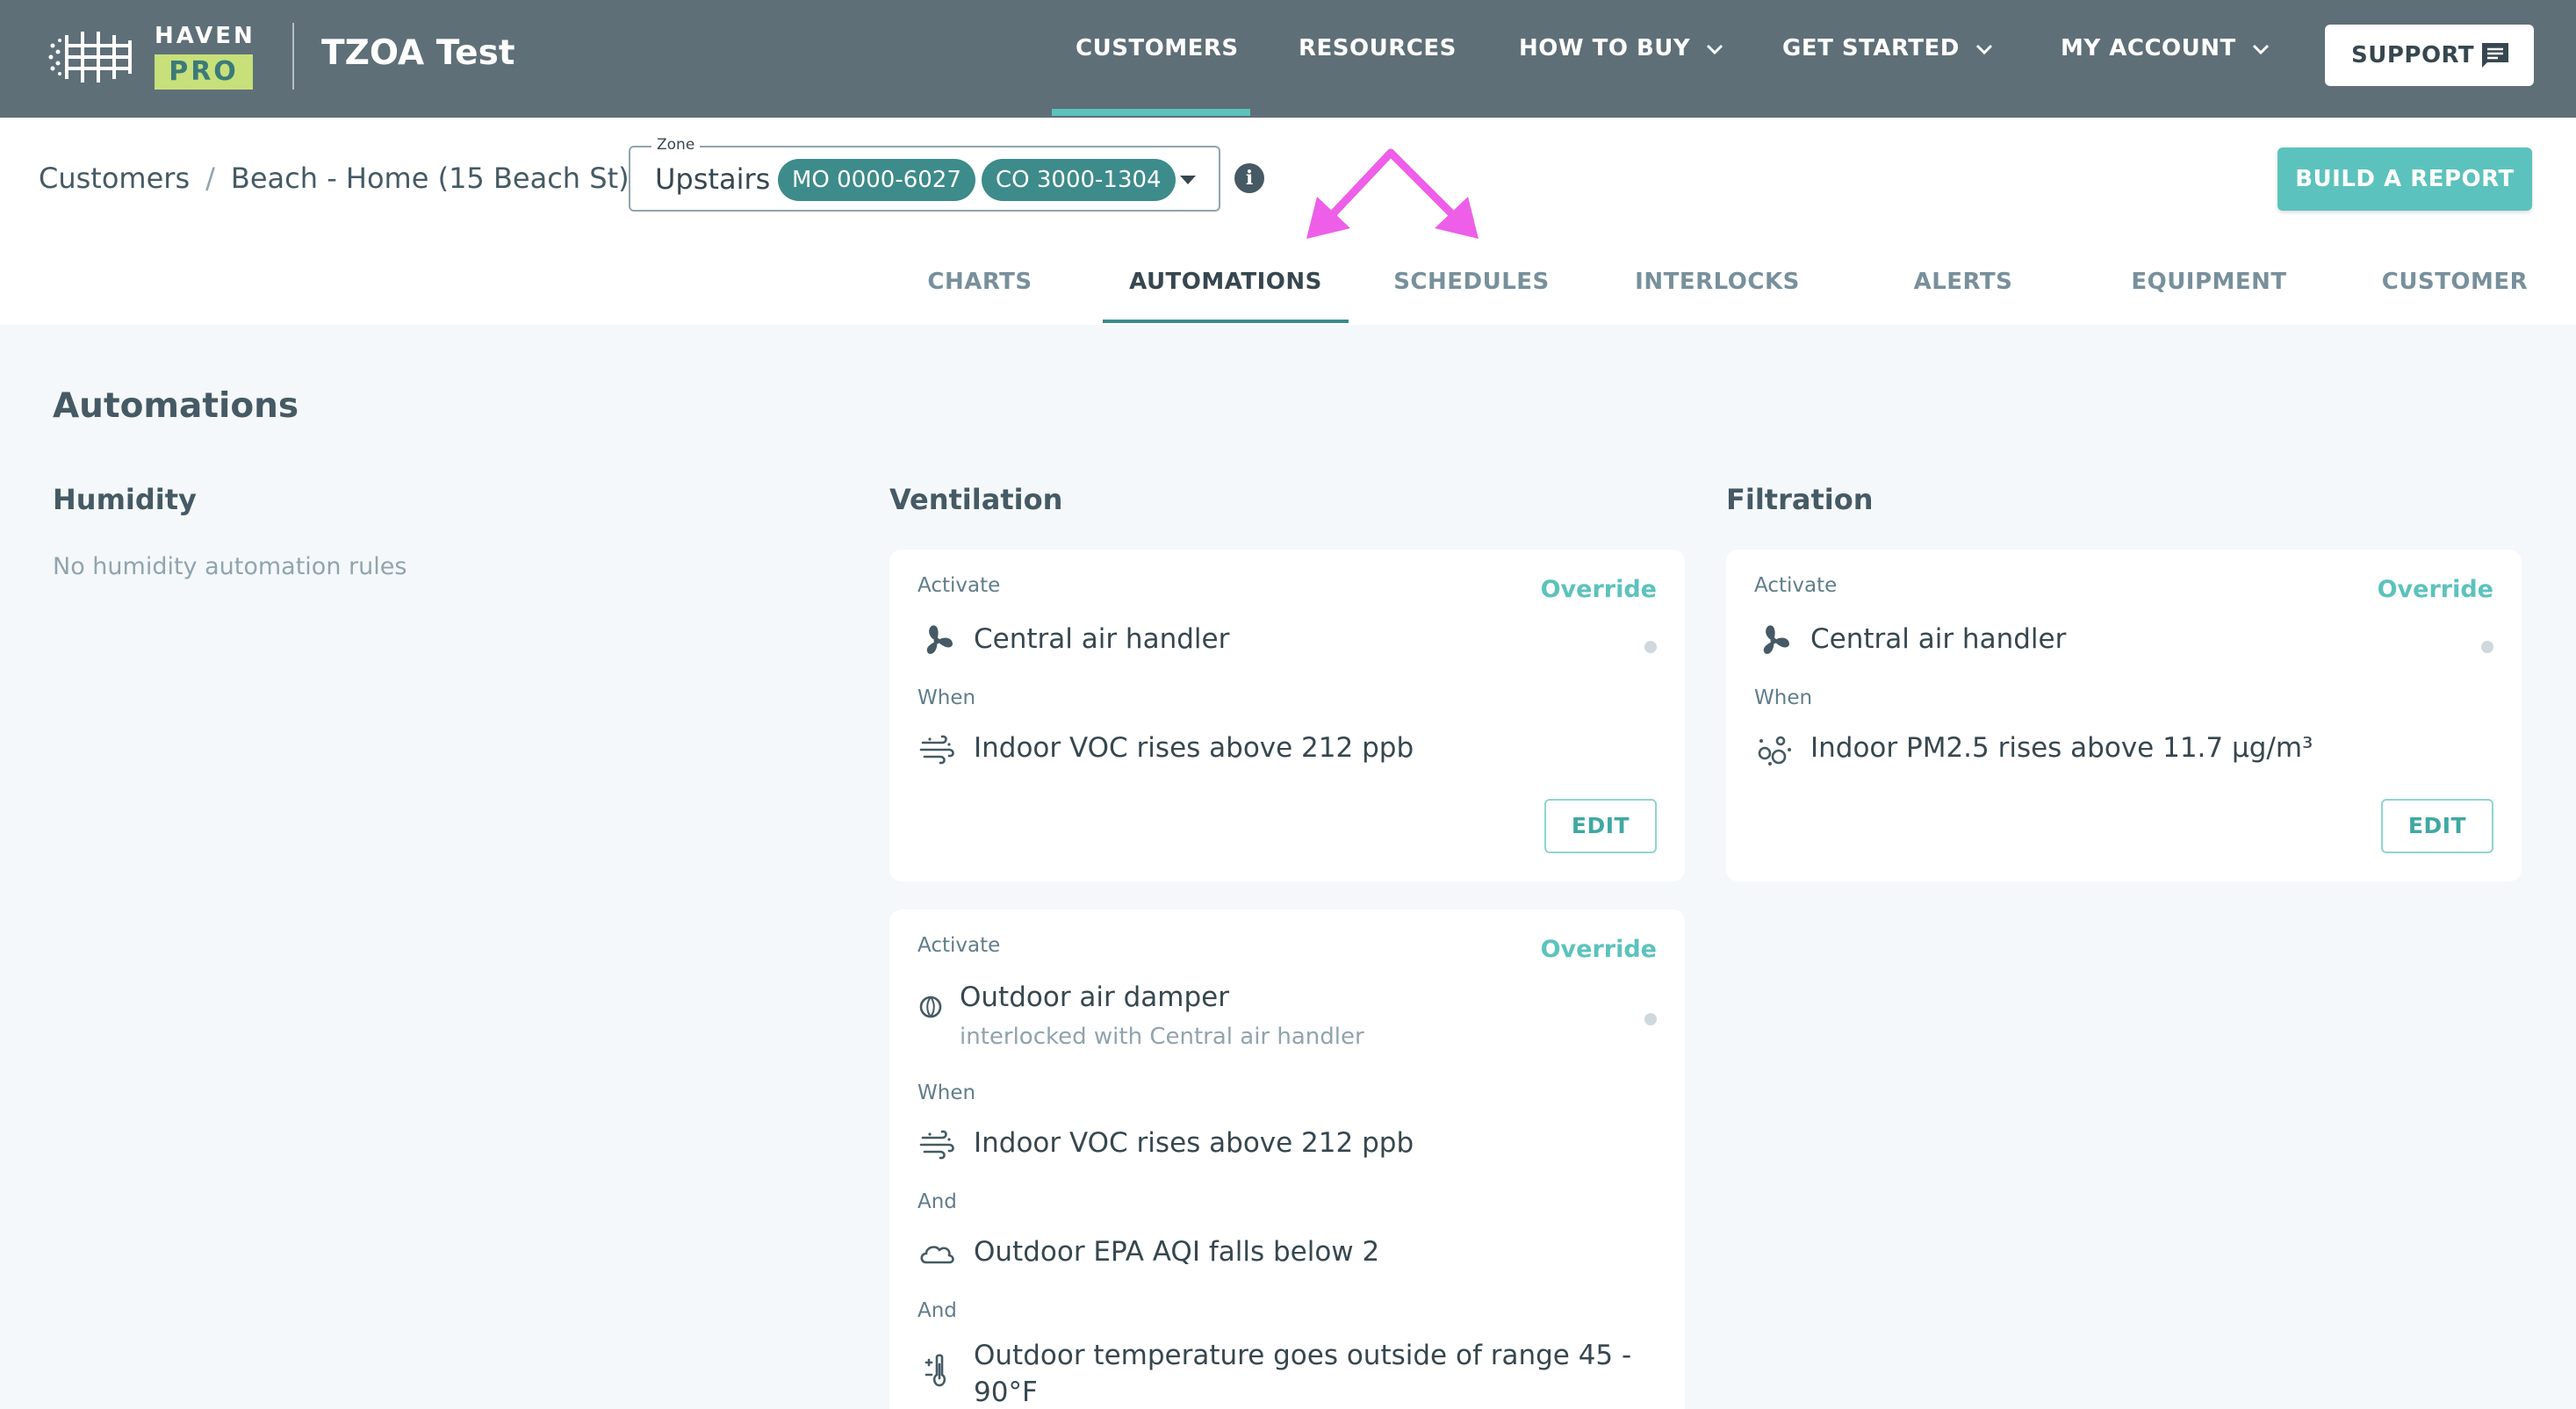 Image resolution: width=2576 pixels, height=1409 pixels. What do you see at coordinates (418, 53) in the screenshot?
I see `app-title: TZOA Test` at bounding box center [418, 53].